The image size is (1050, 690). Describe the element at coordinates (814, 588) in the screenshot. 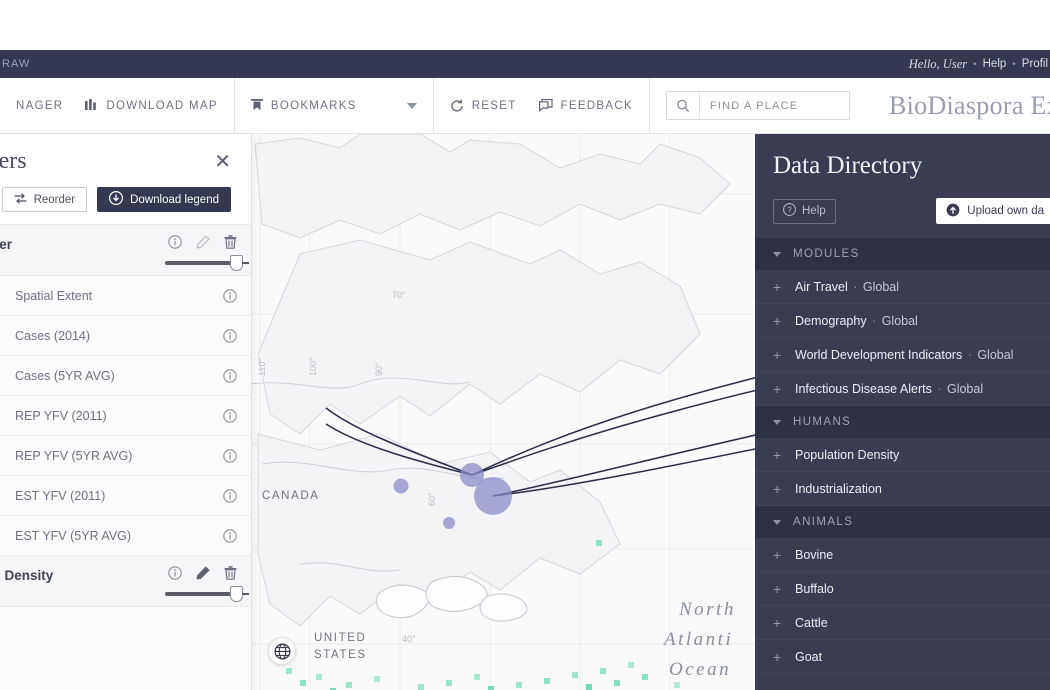

I see `dd-item-label: Buffalo` at that location.